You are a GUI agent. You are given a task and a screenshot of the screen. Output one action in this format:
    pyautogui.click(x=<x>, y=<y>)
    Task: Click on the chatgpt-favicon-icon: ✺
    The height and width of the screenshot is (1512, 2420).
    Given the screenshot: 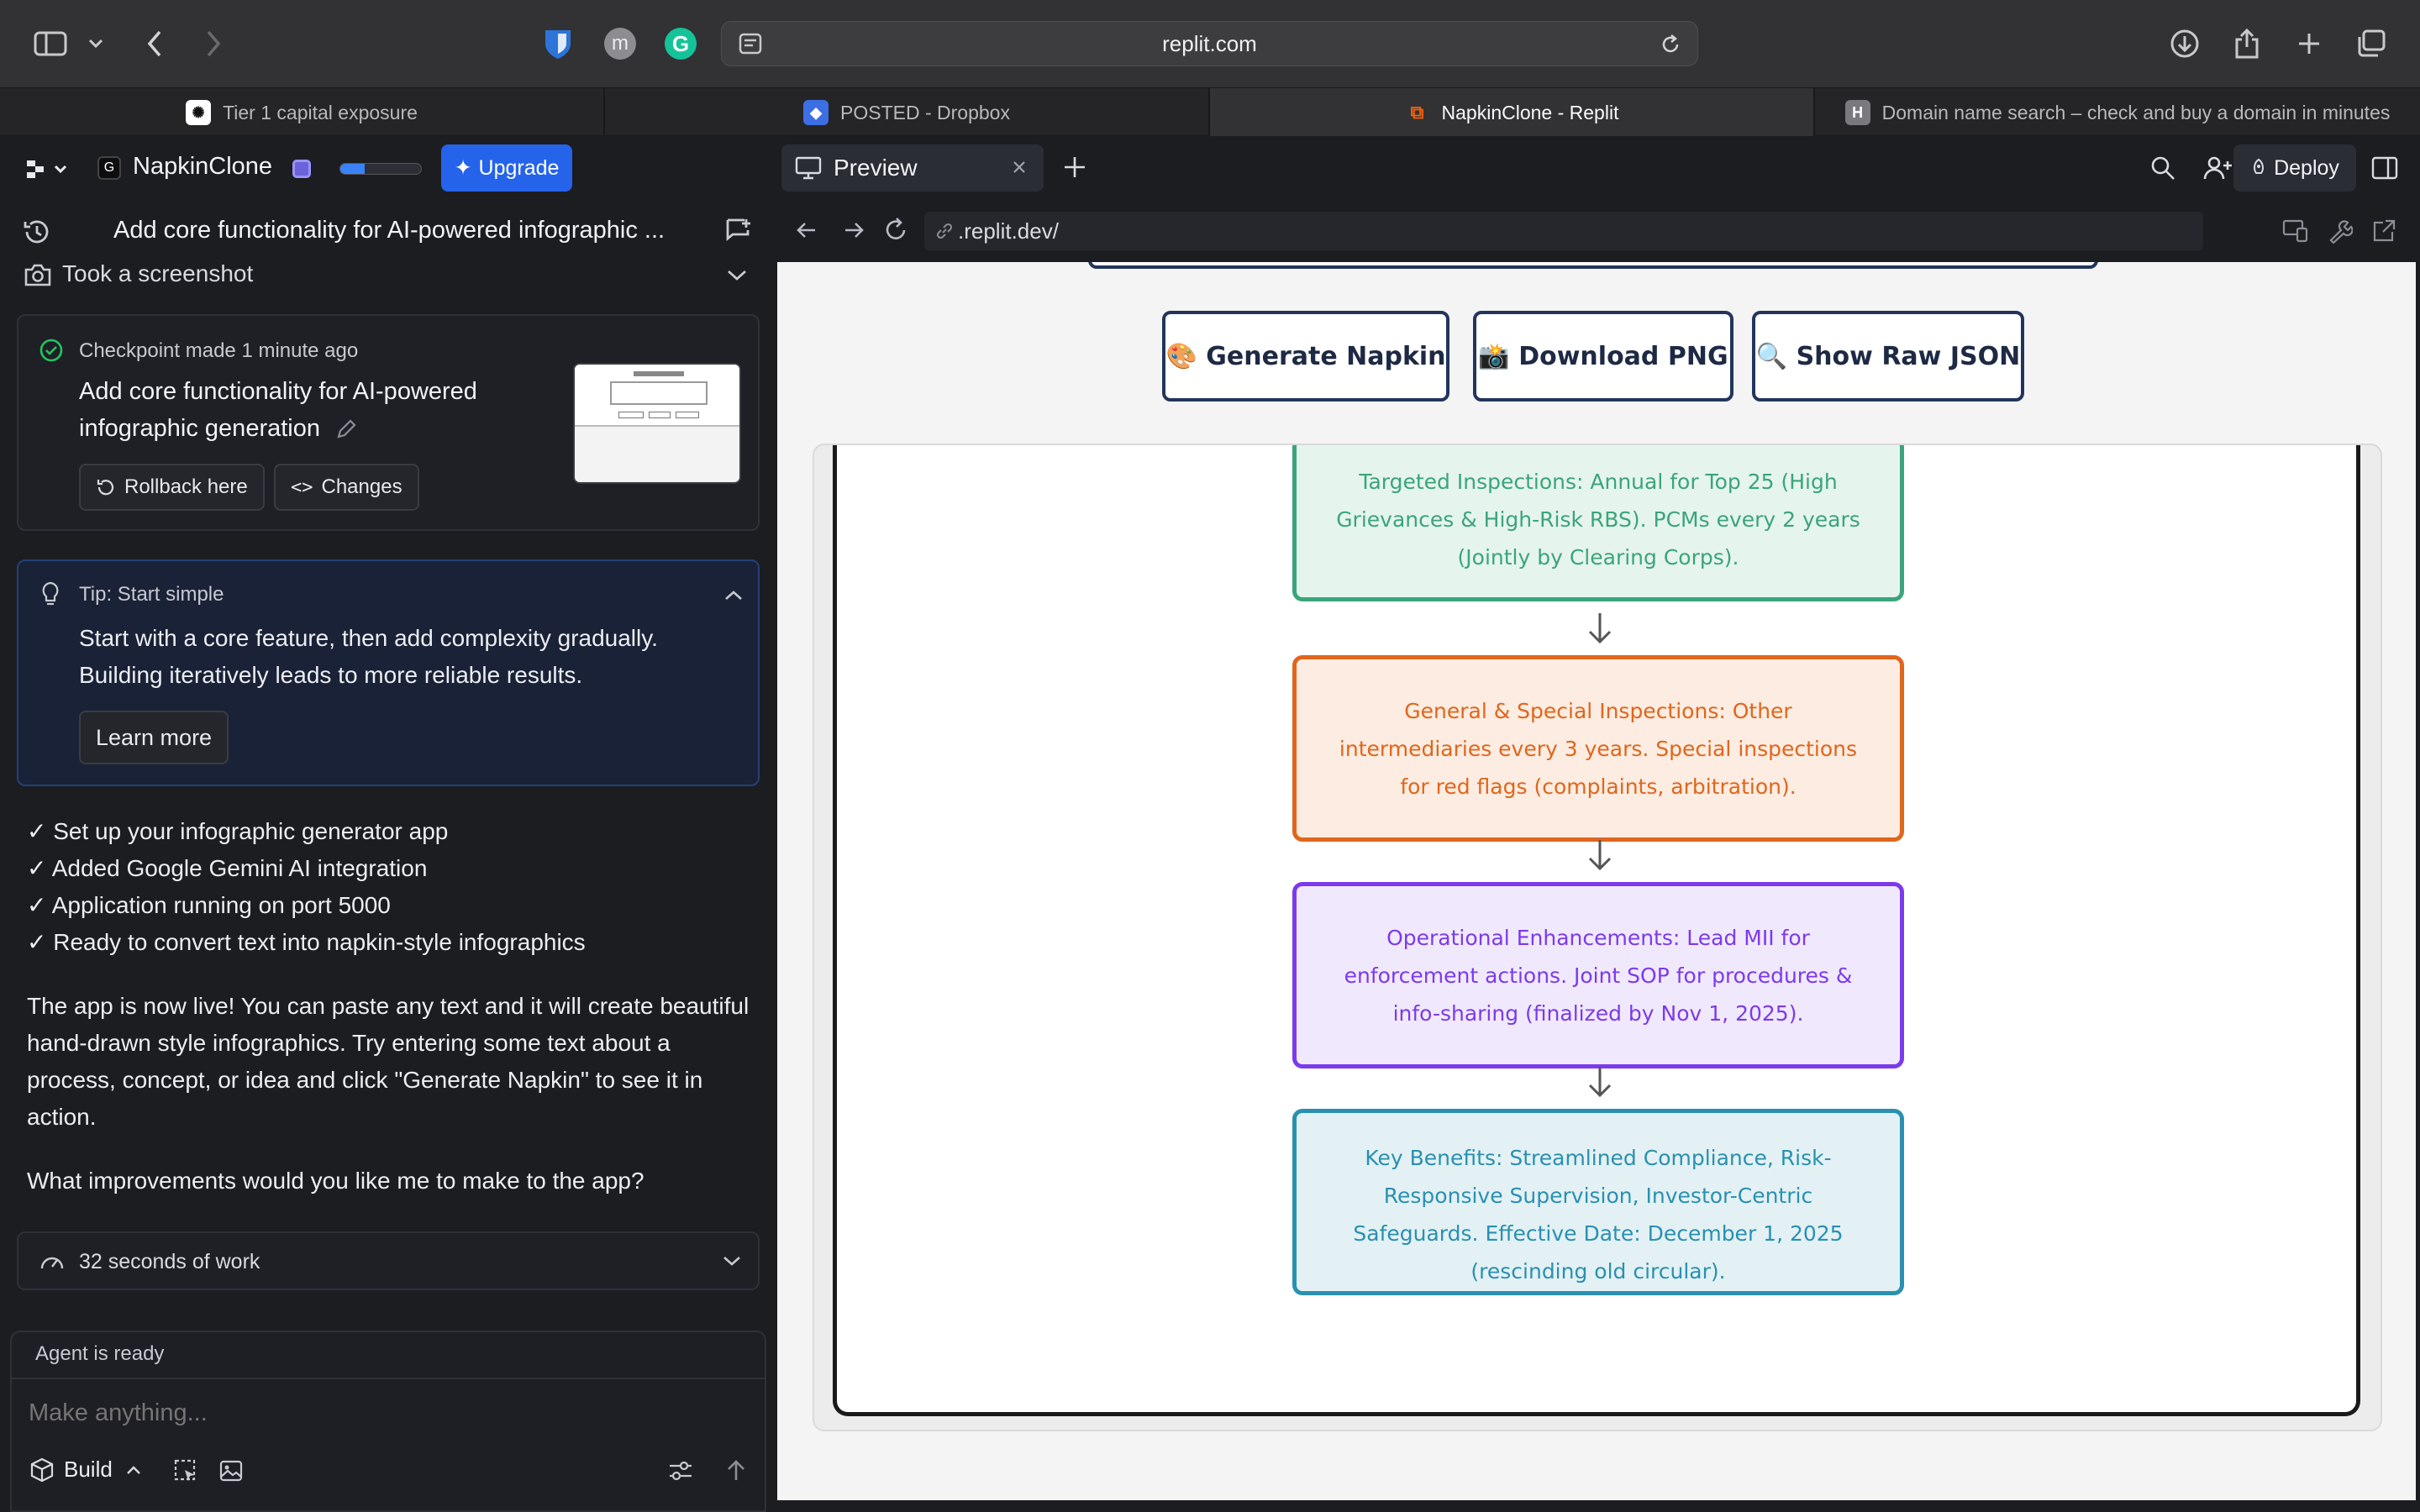 What is the action you would take?
    pyautogui.click(x=199, y=112)
    